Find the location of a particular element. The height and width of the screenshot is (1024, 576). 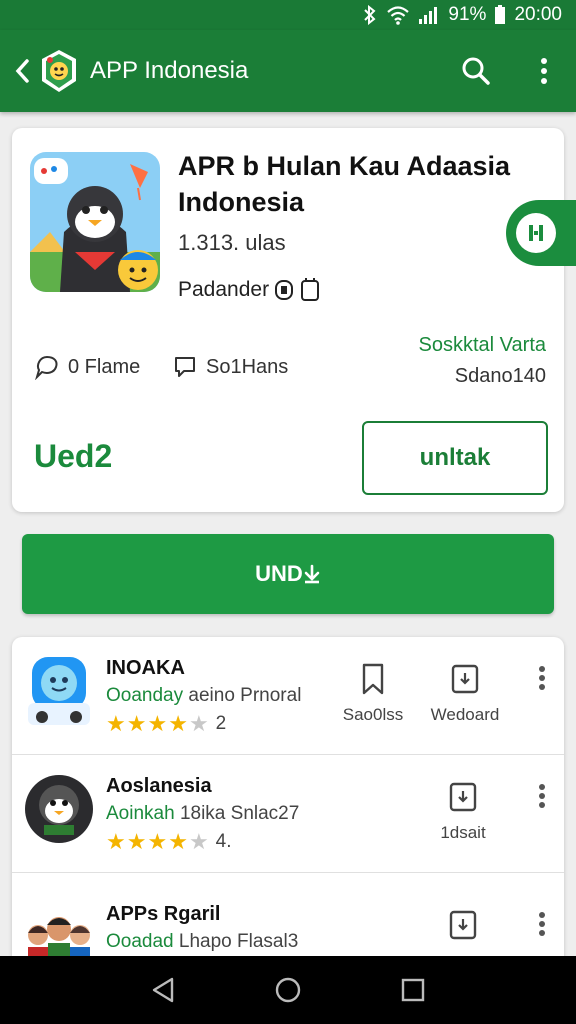

right-stat-value: Sdano140 is located at coordinates (500, 376).